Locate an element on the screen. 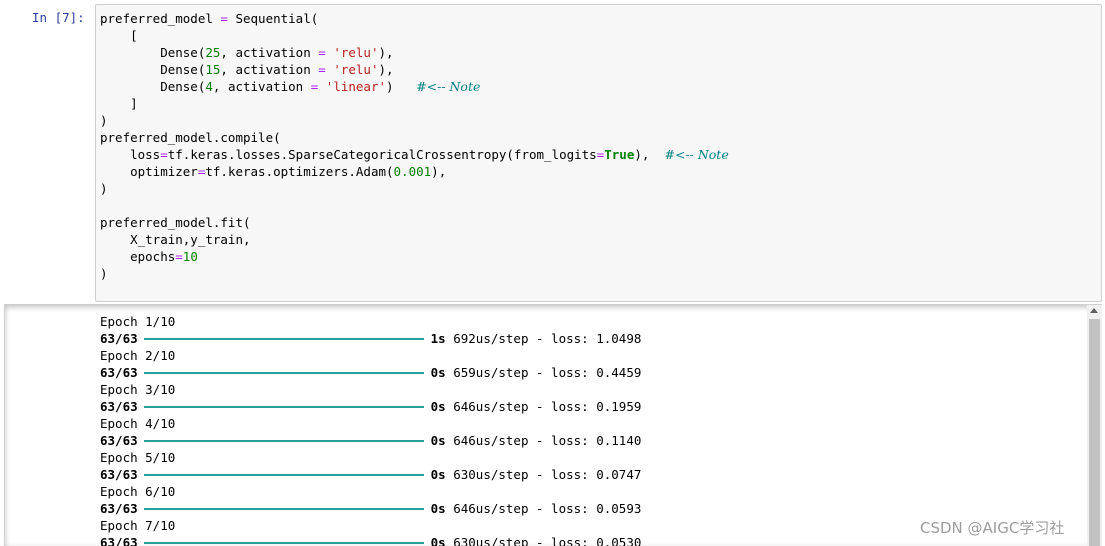 This screenshot has width=1105, height=546. epoch-rate-loss: 692us/step - loss: 1.0498 is located at coordinates (543, 338).